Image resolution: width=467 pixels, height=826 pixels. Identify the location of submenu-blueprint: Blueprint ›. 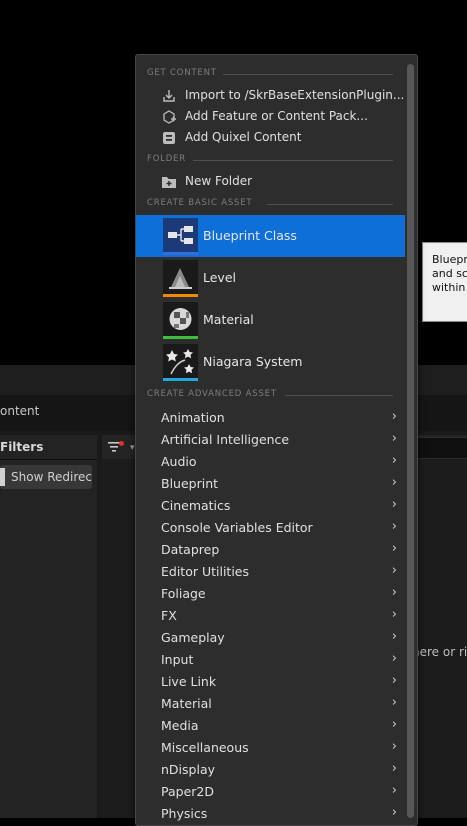
(279, 484).